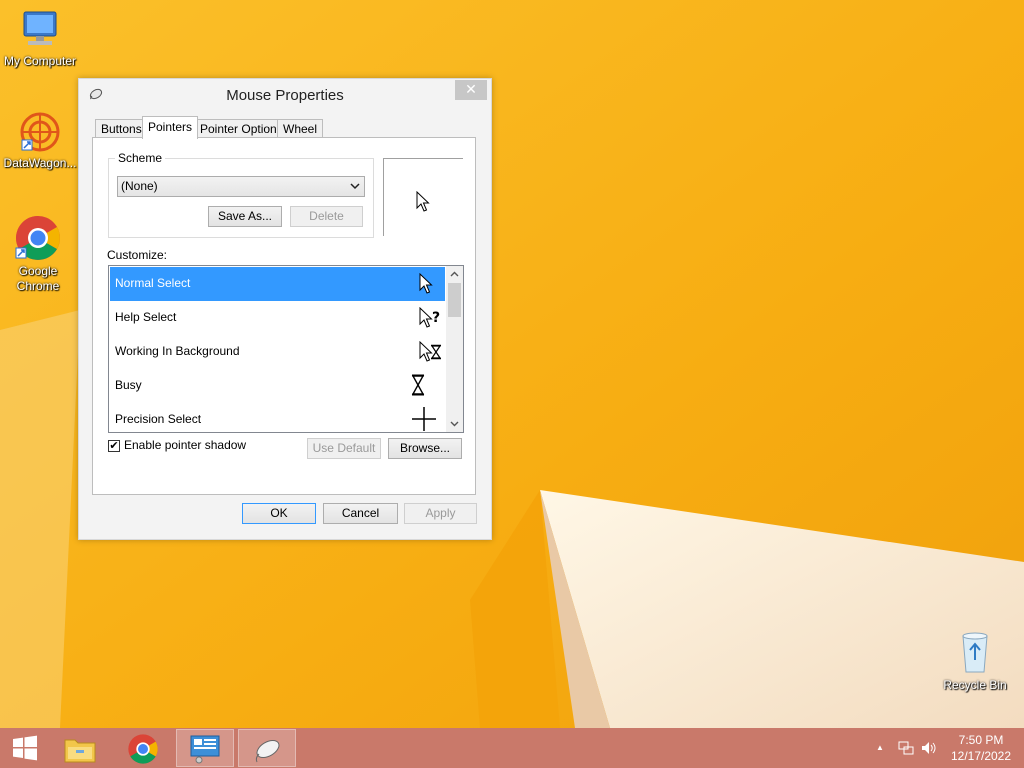  Describe the element at coordinates (277, 318) in the screenshot. I see `list-item: Help Select ?` at that location.